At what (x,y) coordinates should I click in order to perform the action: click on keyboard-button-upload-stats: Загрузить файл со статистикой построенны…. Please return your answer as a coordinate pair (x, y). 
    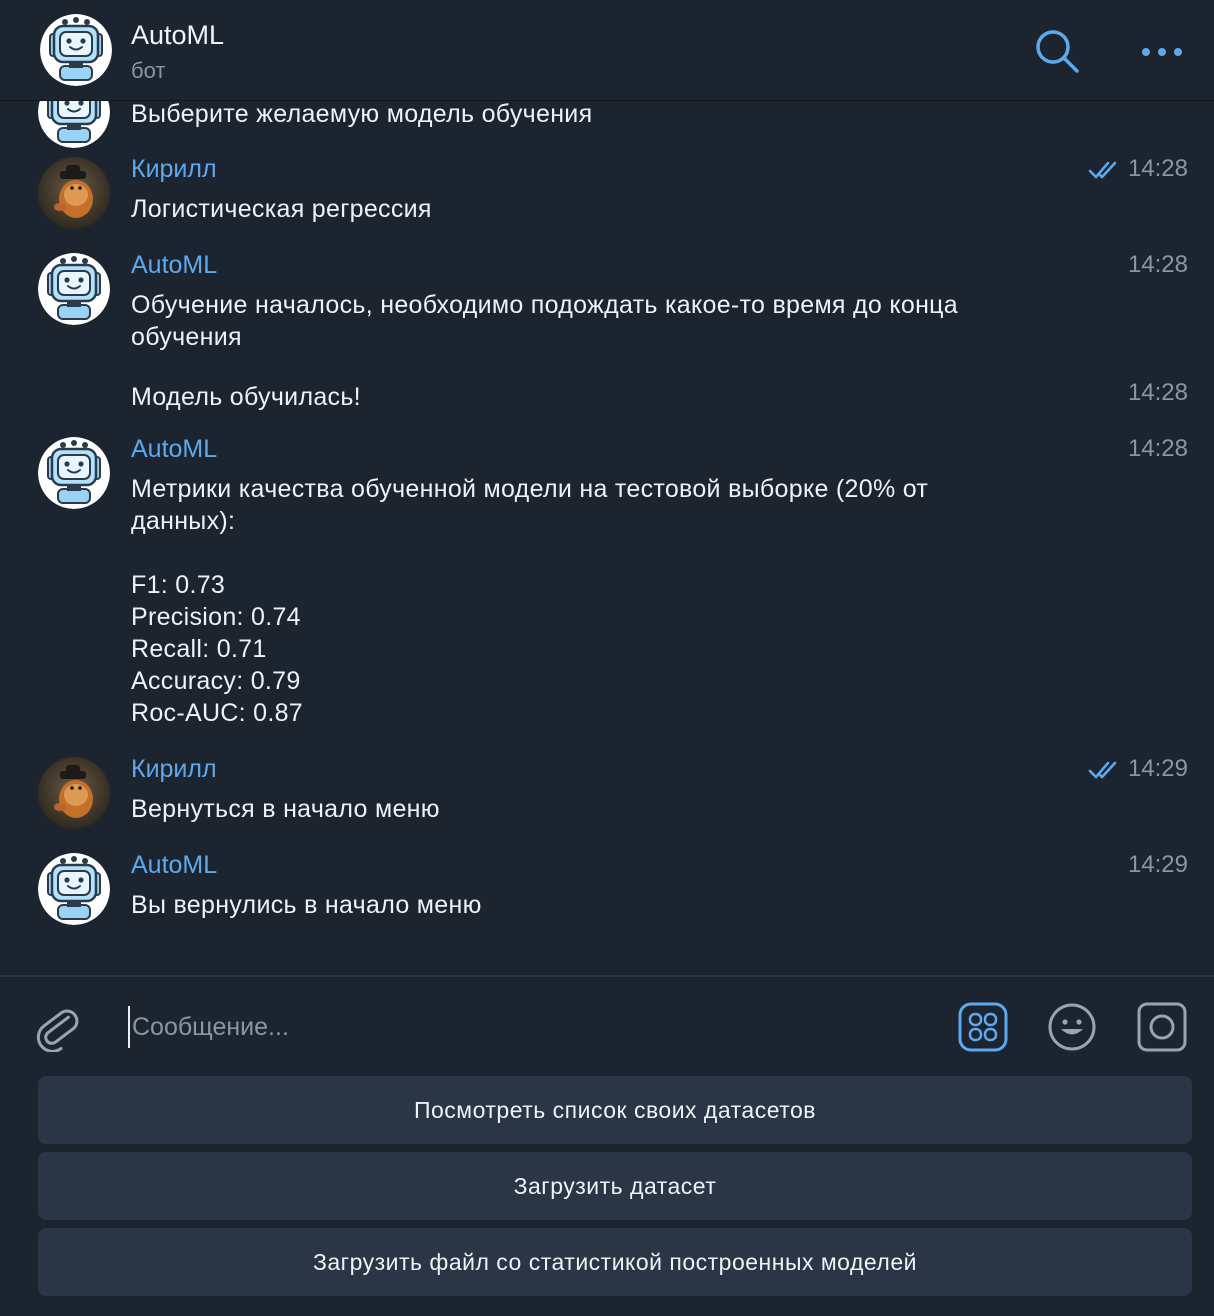
    Looking at the image, I should click on (615, 1262).